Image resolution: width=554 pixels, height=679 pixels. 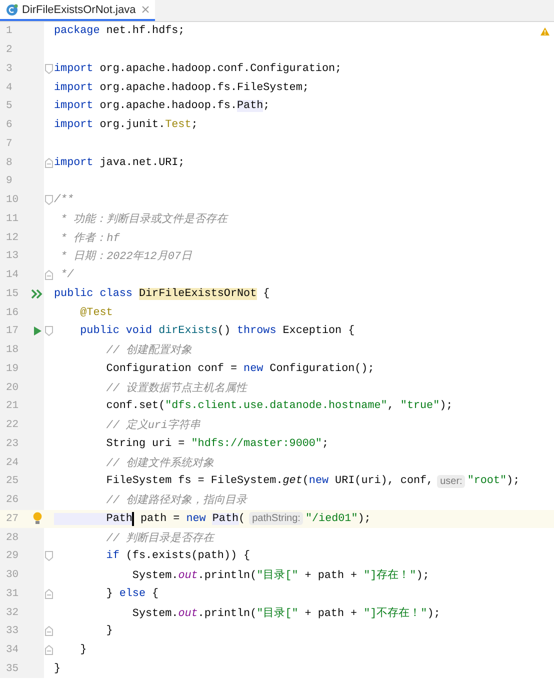 What do you see at coordinates (176, 387) in the screenshot?
I see `code-text: // 设置数据节点主机名属性` at bounding box center [176, 387].